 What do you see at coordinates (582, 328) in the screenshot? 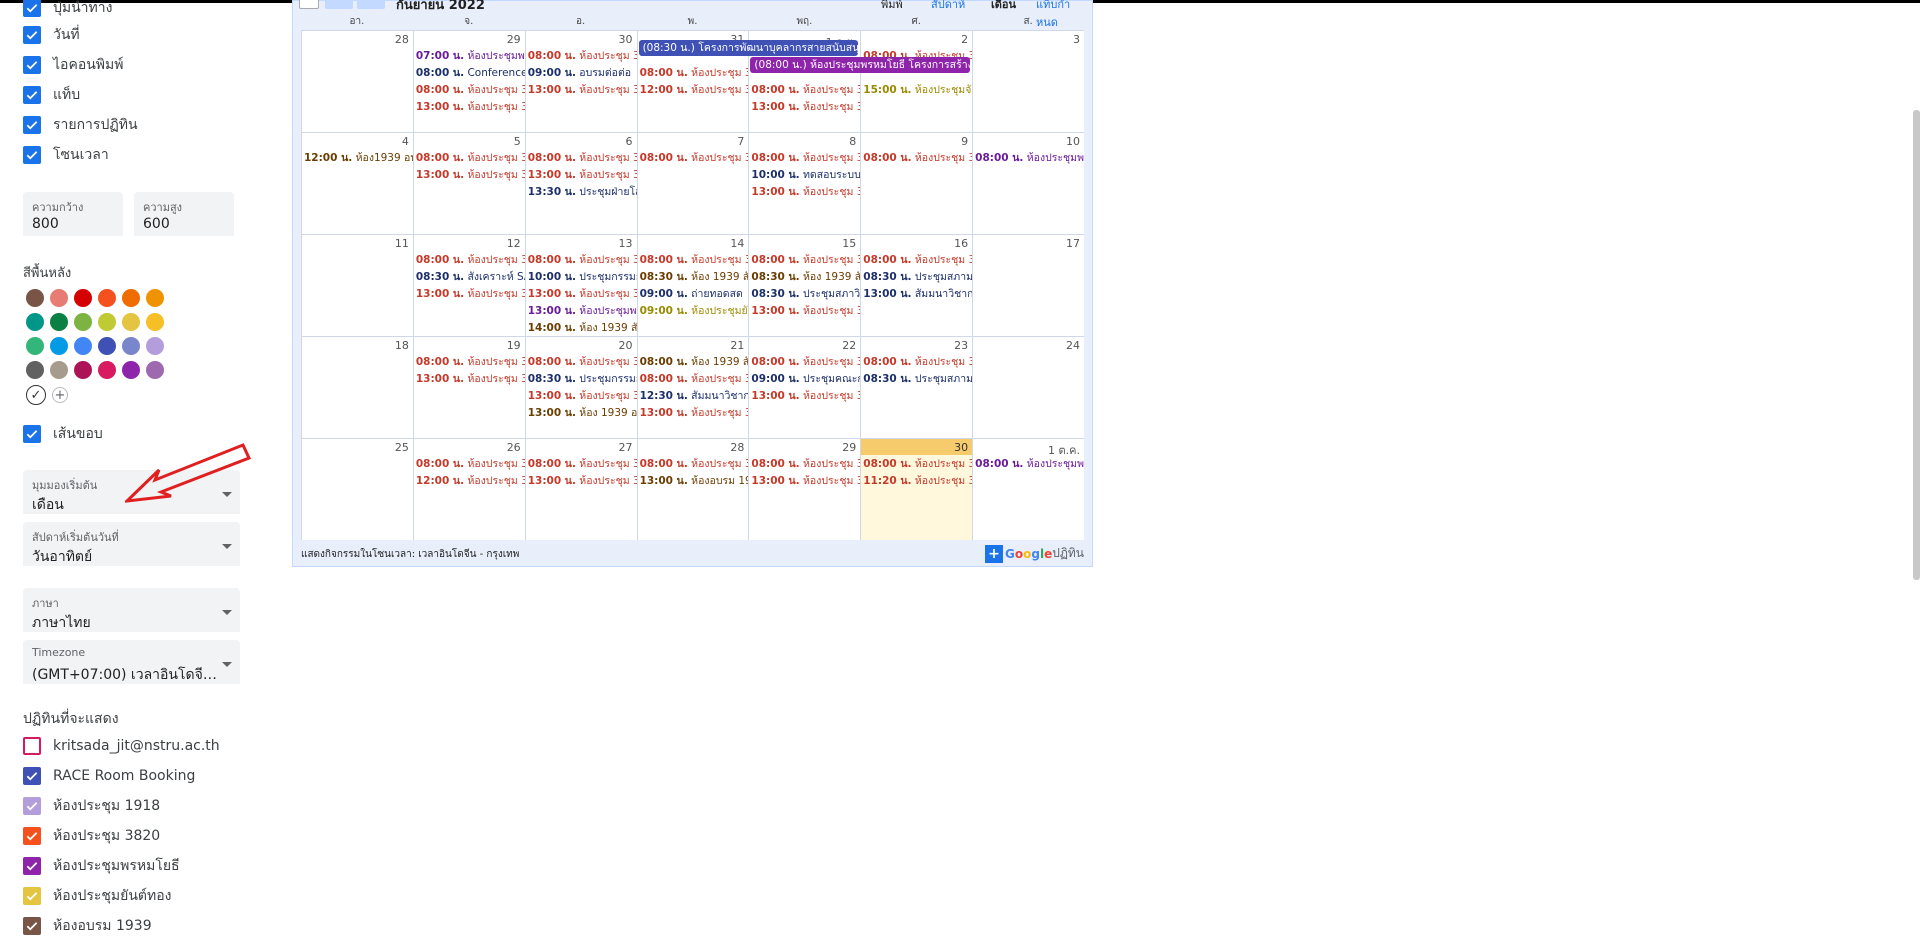
I see `event-chip: 14:00 น. ห้อง 1939 สัม` at bounding box center [582, 328].